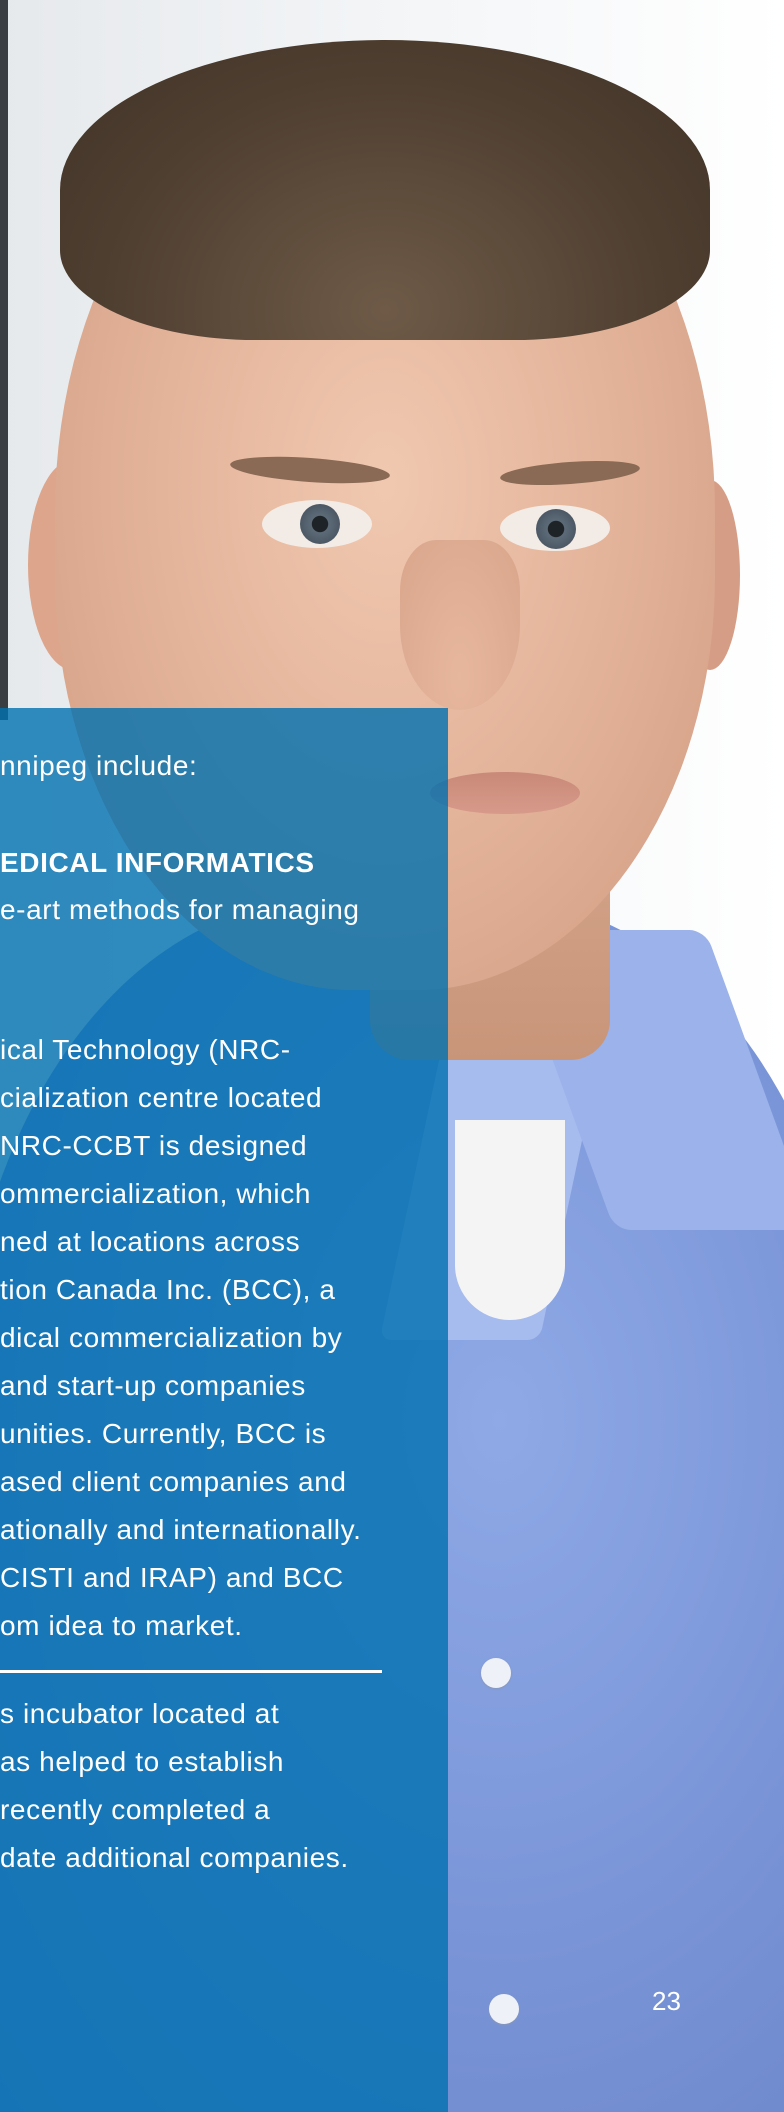  Describe the element at coordinates (555, 528) in the screenshot. I see `eye-right` at that location.